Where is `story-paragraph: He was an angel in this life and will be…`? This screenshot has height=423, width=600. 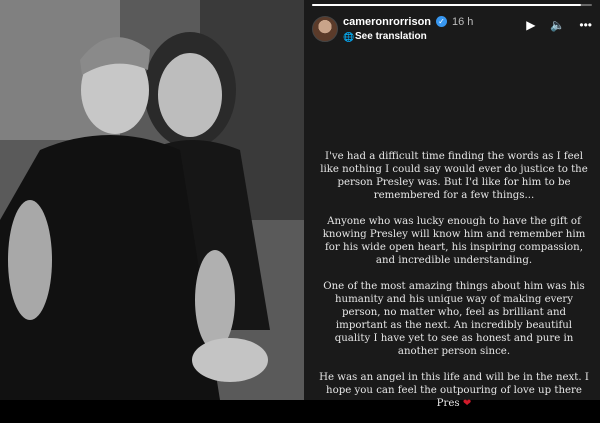 story-paragraph: He was an angel in this life and will be… is located at coordinates (454, 390).